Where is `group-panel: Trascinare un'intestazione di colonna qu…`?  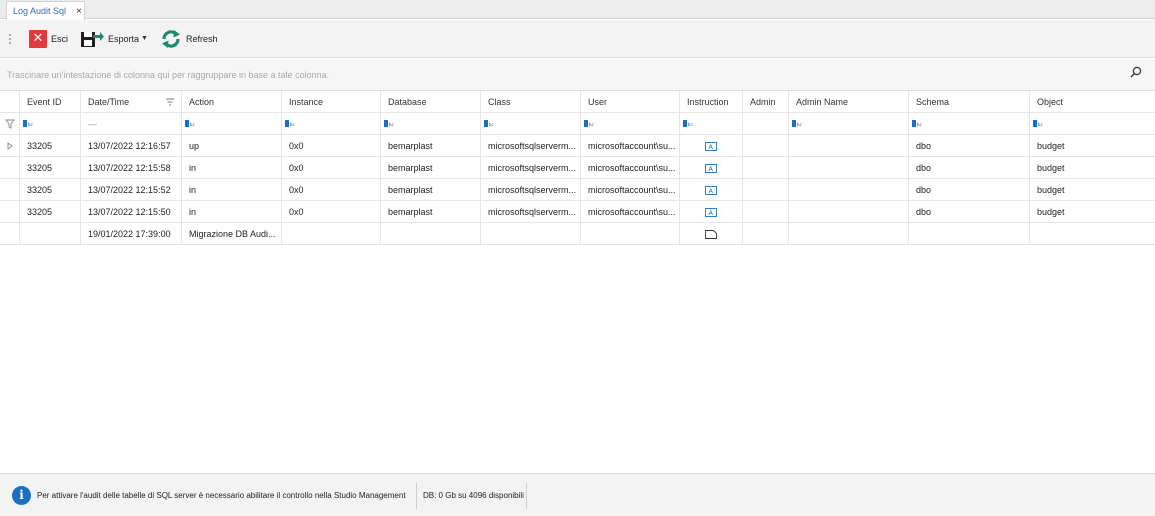
group-panel: Trascinare un'intestazione di colonna qu… is located at coordinates (577, 75).